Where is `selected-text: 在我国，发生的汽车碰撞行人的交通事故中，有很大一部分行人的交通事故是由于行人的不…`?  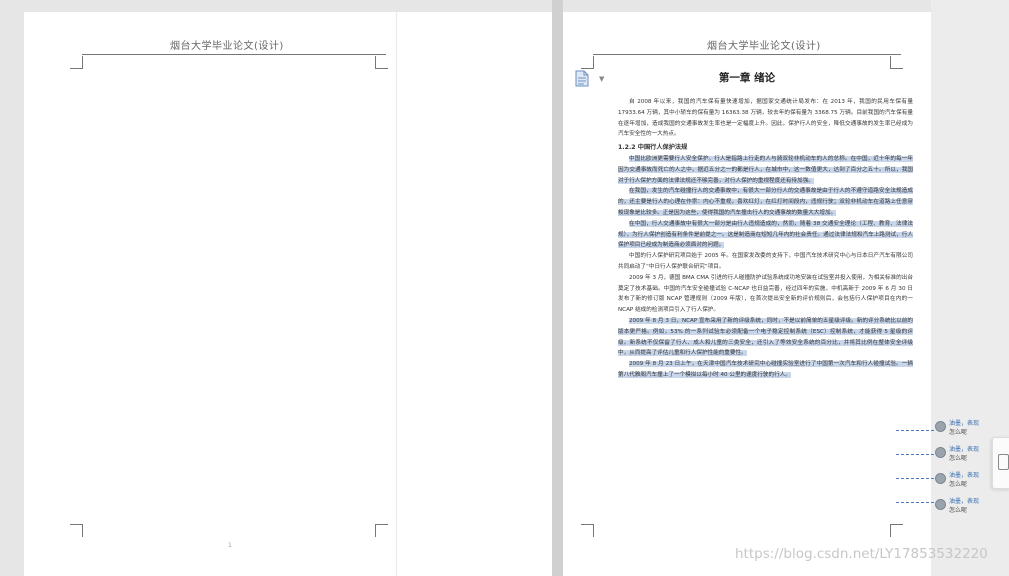 selected-text: 在我国，发生的汽车碰撞行人的交通事故中，有很大一部分行人的交通事故是由于行人的不… is located at coordinates (765, 202).